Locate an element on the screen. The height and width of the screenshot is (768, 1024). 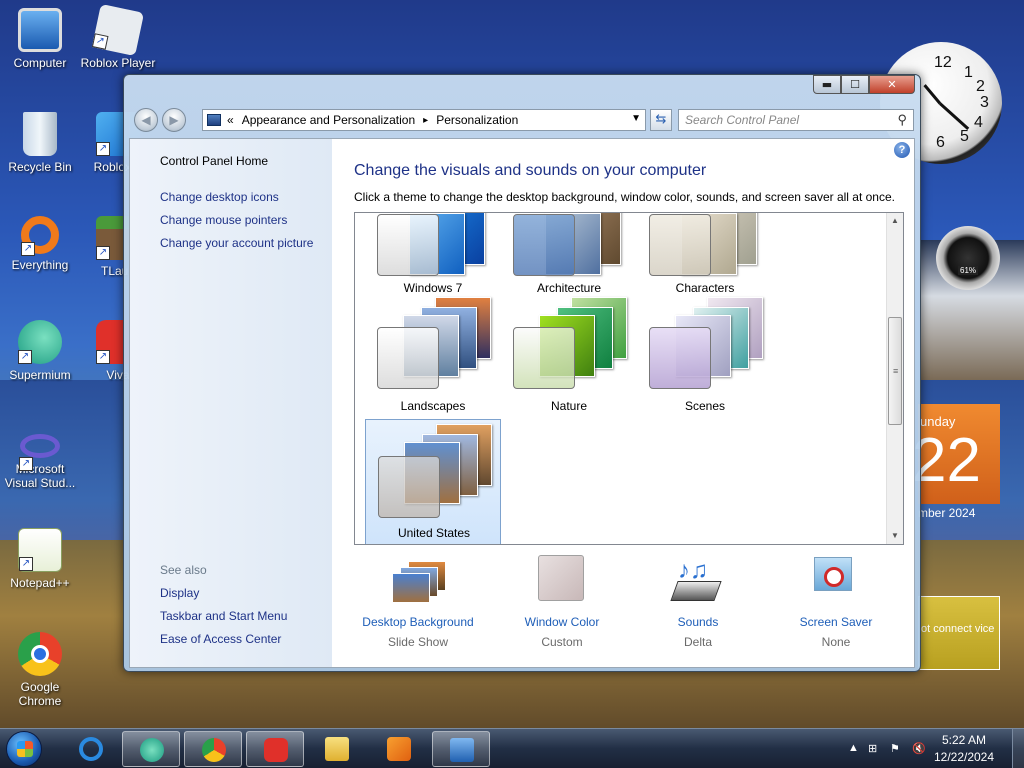
sounds-value: Delta is located at coordinates (697, 642).